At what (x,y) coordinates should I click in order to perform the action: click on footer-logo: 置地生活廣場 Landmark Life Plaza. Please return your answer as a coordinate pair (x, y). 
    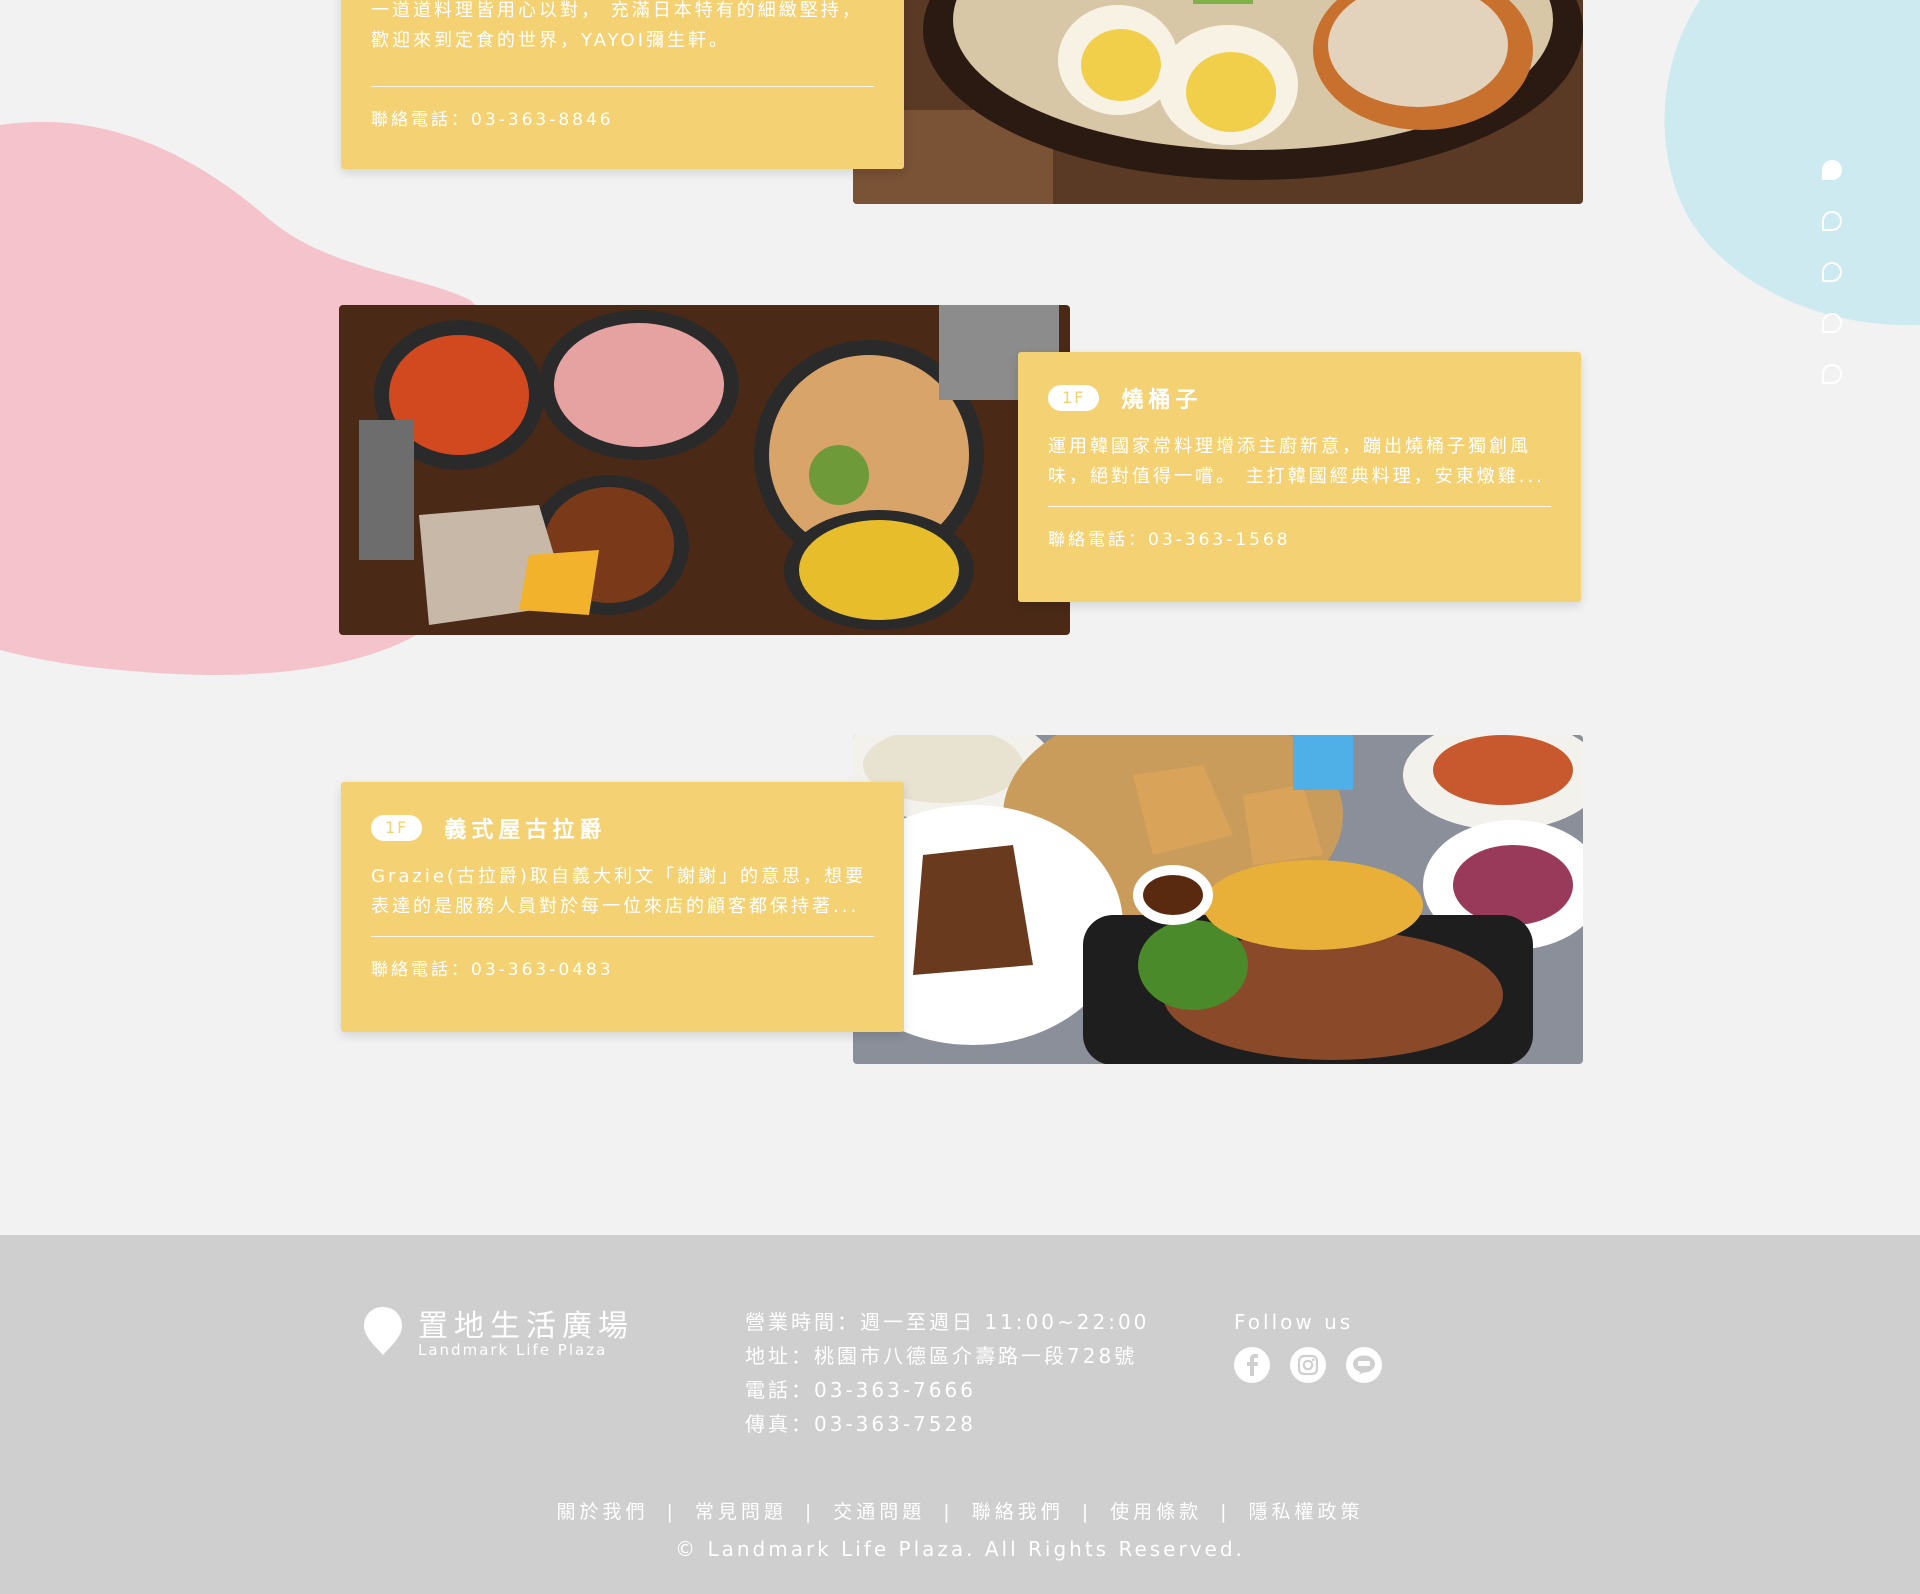
    Looking at the image, I should click on (502, 1333).